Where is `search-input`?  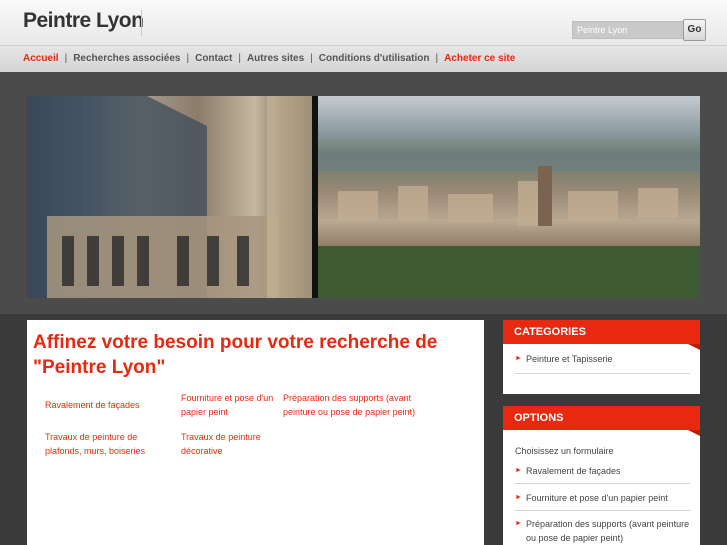
search-input is located at coordinates (628, 30).